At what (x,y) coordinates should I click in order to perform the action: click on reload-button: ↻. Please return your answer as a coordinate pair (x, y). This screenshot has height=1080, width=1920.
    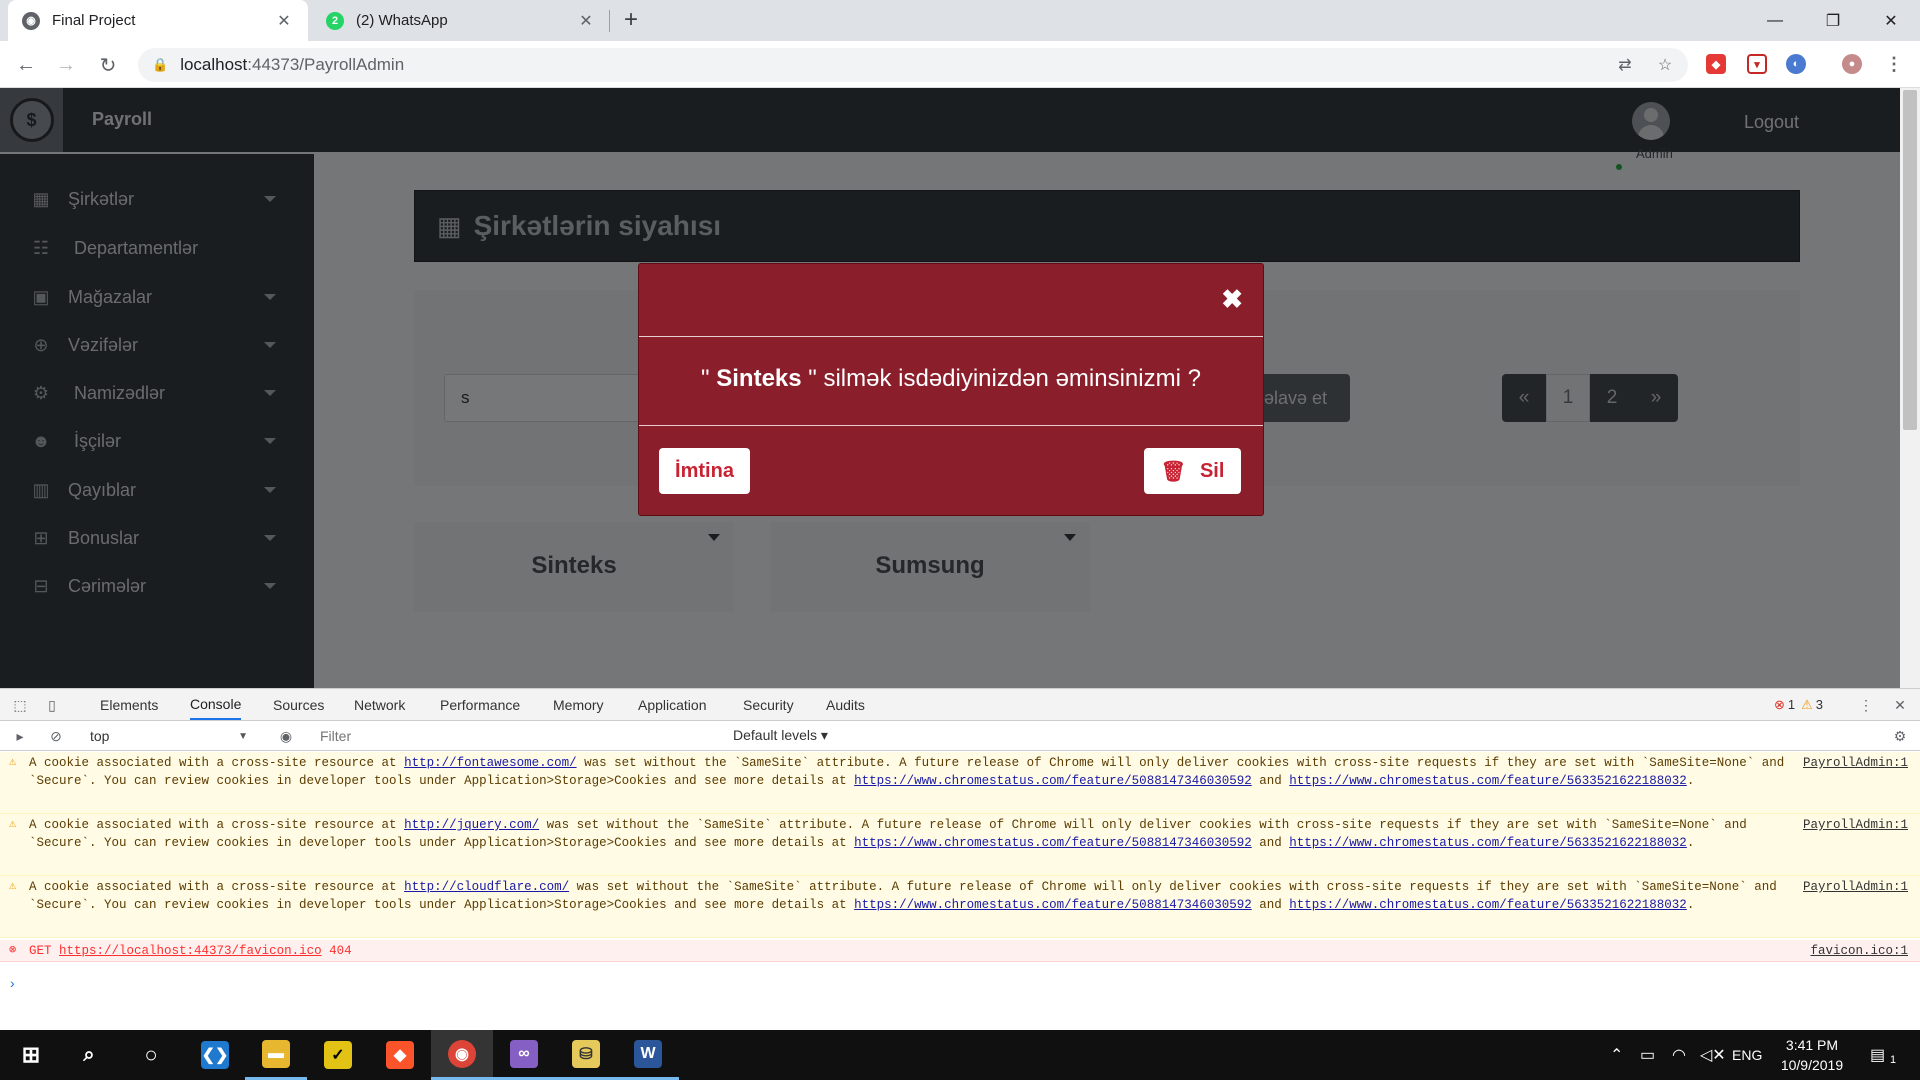
    Looking at the image, I should click on (108, 65).